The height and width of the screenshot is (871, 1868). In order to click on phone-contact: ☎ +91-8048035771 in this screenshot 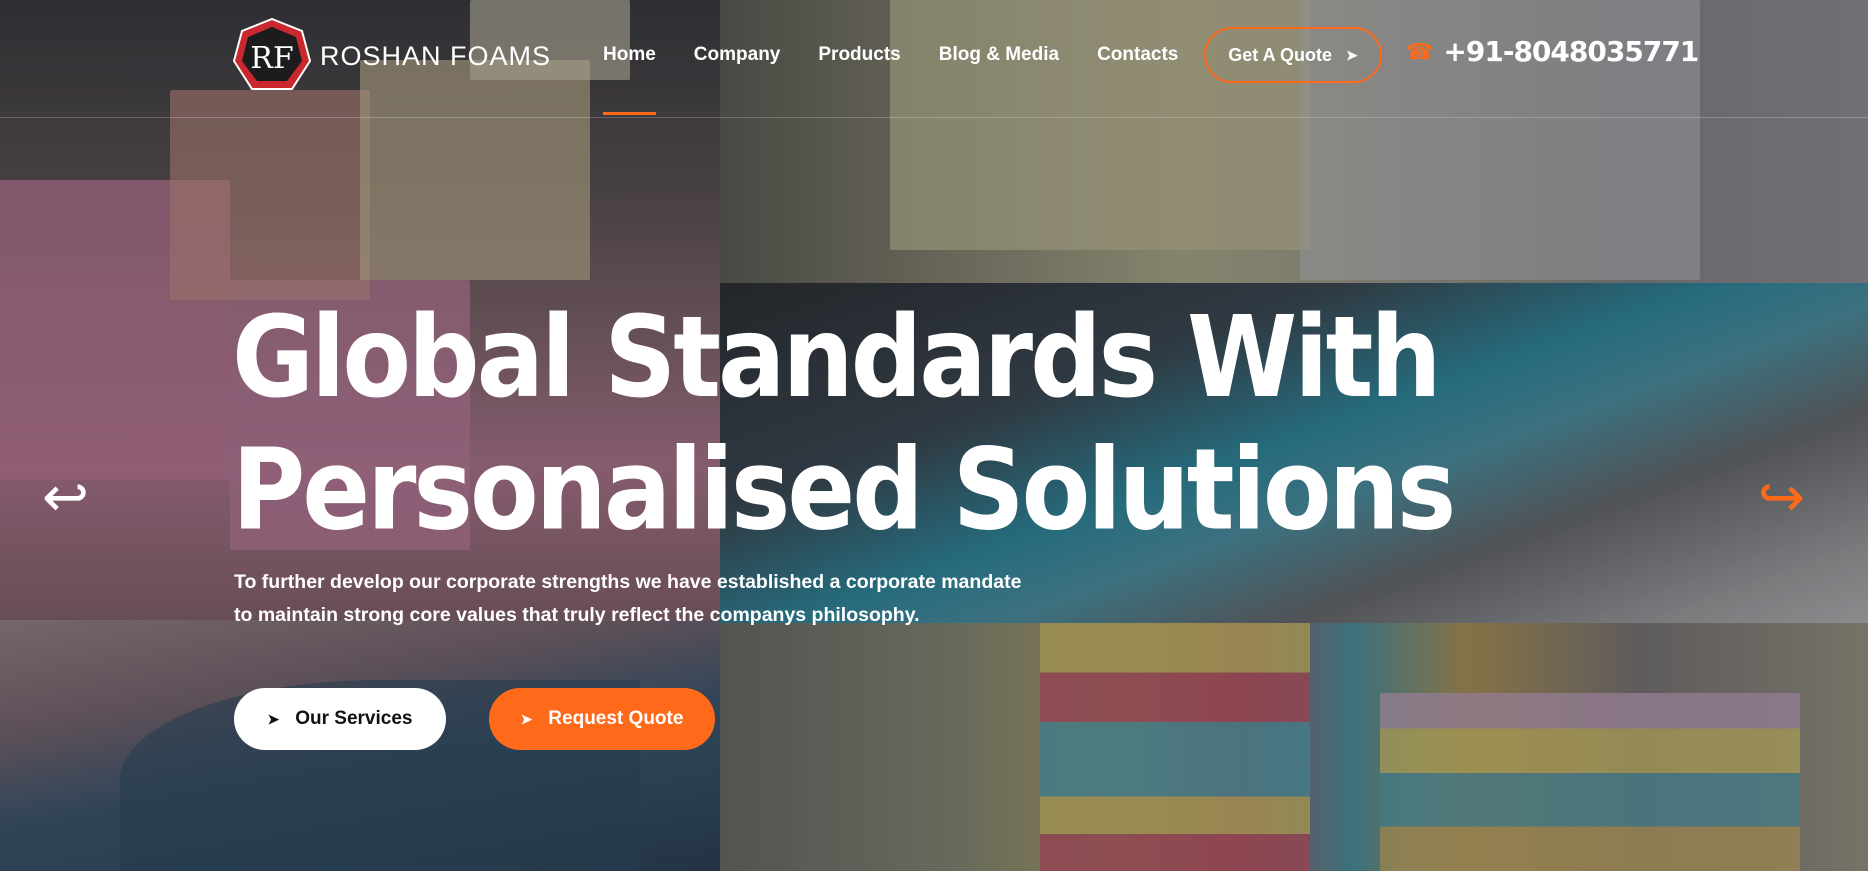, I will do `click(1552, 51)`.